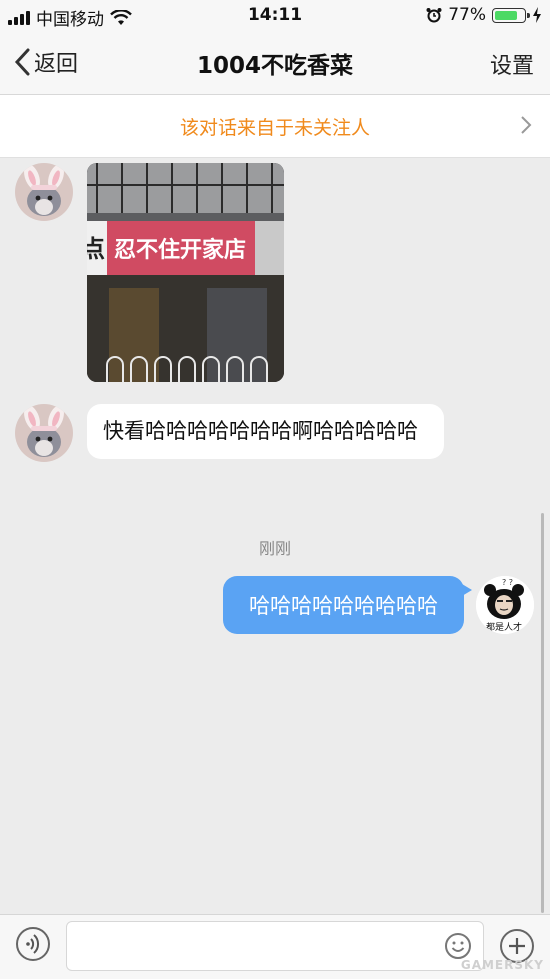  I want to click on smiley-icon, so click(458, 946).